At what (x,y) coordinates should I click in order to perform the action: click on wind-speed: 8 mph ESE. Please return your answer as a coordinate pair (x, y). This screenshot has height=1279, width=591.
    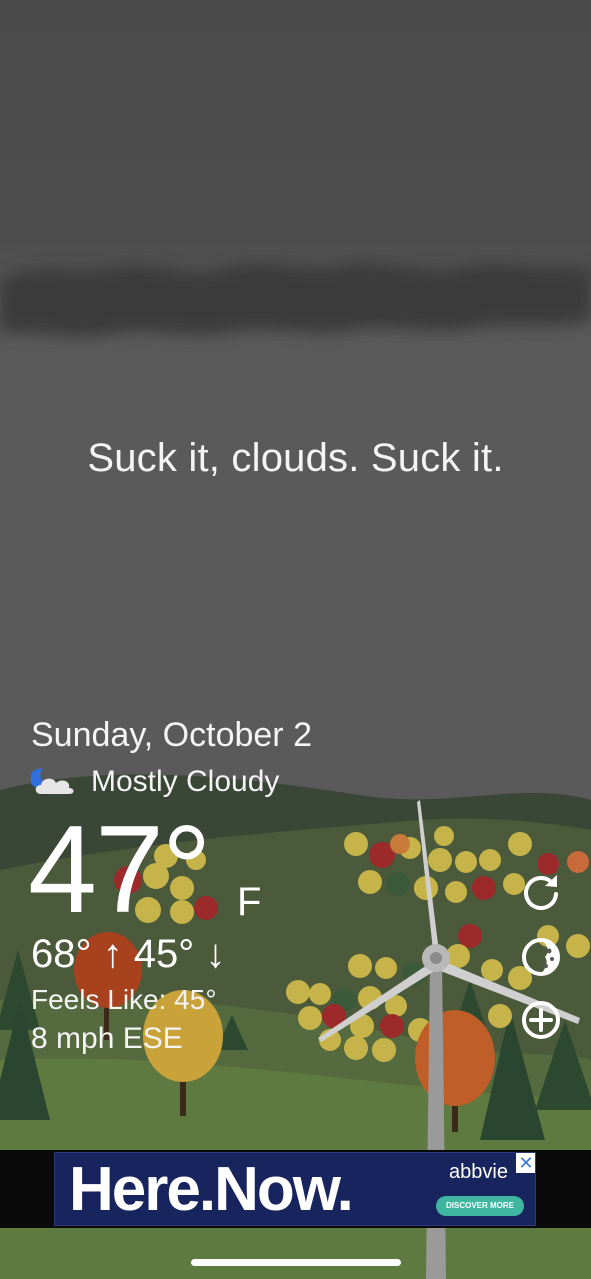
    Looking at the image, I should click on (107, 1038).